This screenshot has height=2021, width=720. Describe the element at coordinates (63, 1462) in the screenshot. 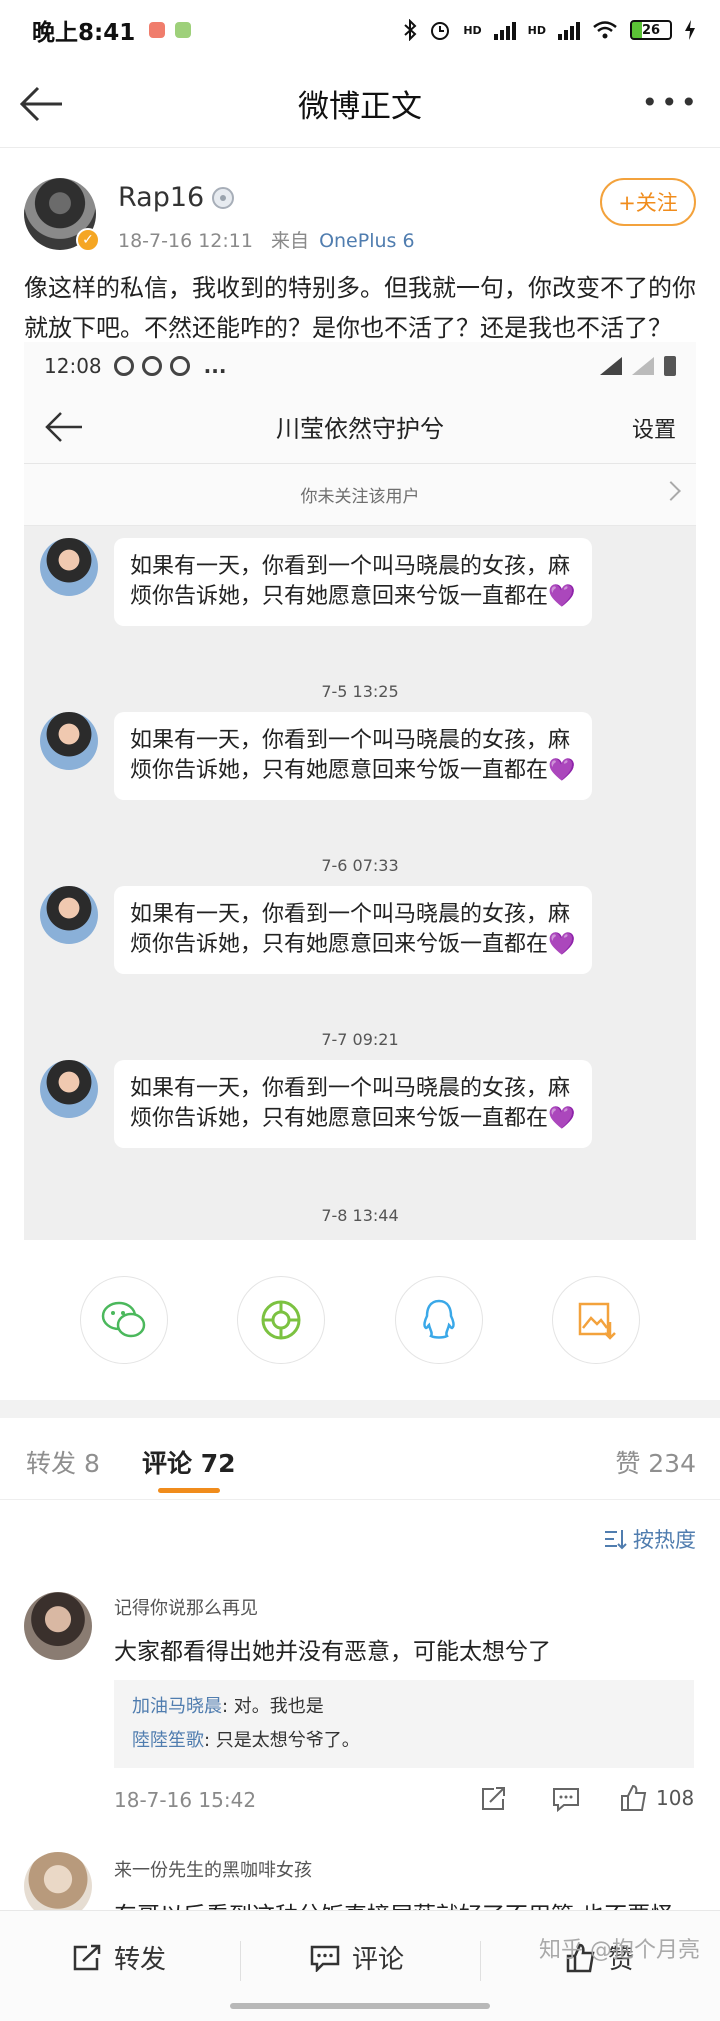

I see `tab-reposts: 转发 8` at that location.